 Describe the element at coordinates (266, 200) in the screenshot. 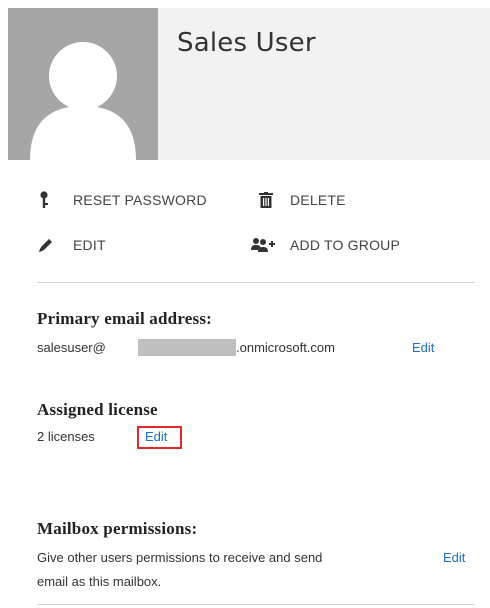

I see `trash-icon` at that location.